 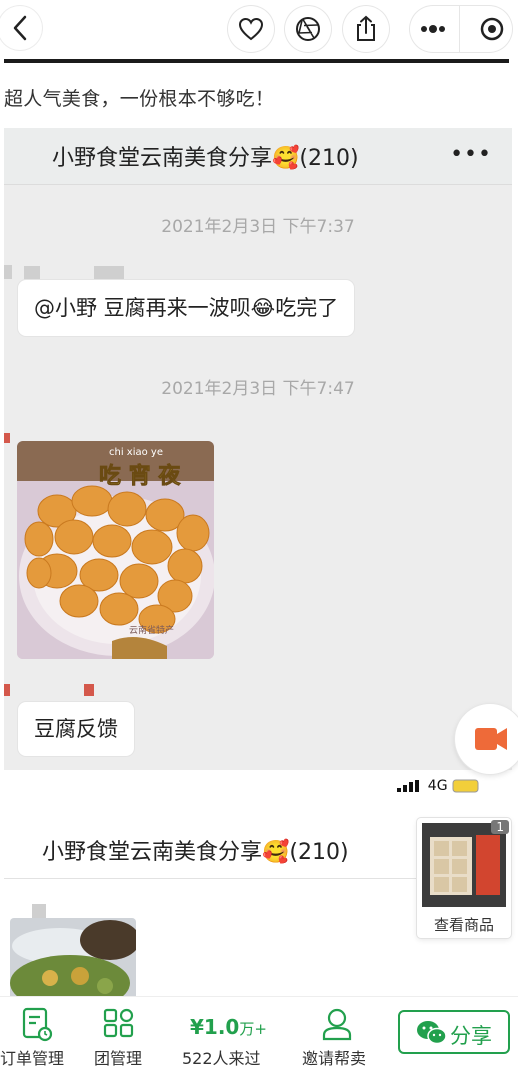 I want to click on food-photo: chi xiao ye 吃 宵 夜 云南省特产, so click(x=115, y=550).